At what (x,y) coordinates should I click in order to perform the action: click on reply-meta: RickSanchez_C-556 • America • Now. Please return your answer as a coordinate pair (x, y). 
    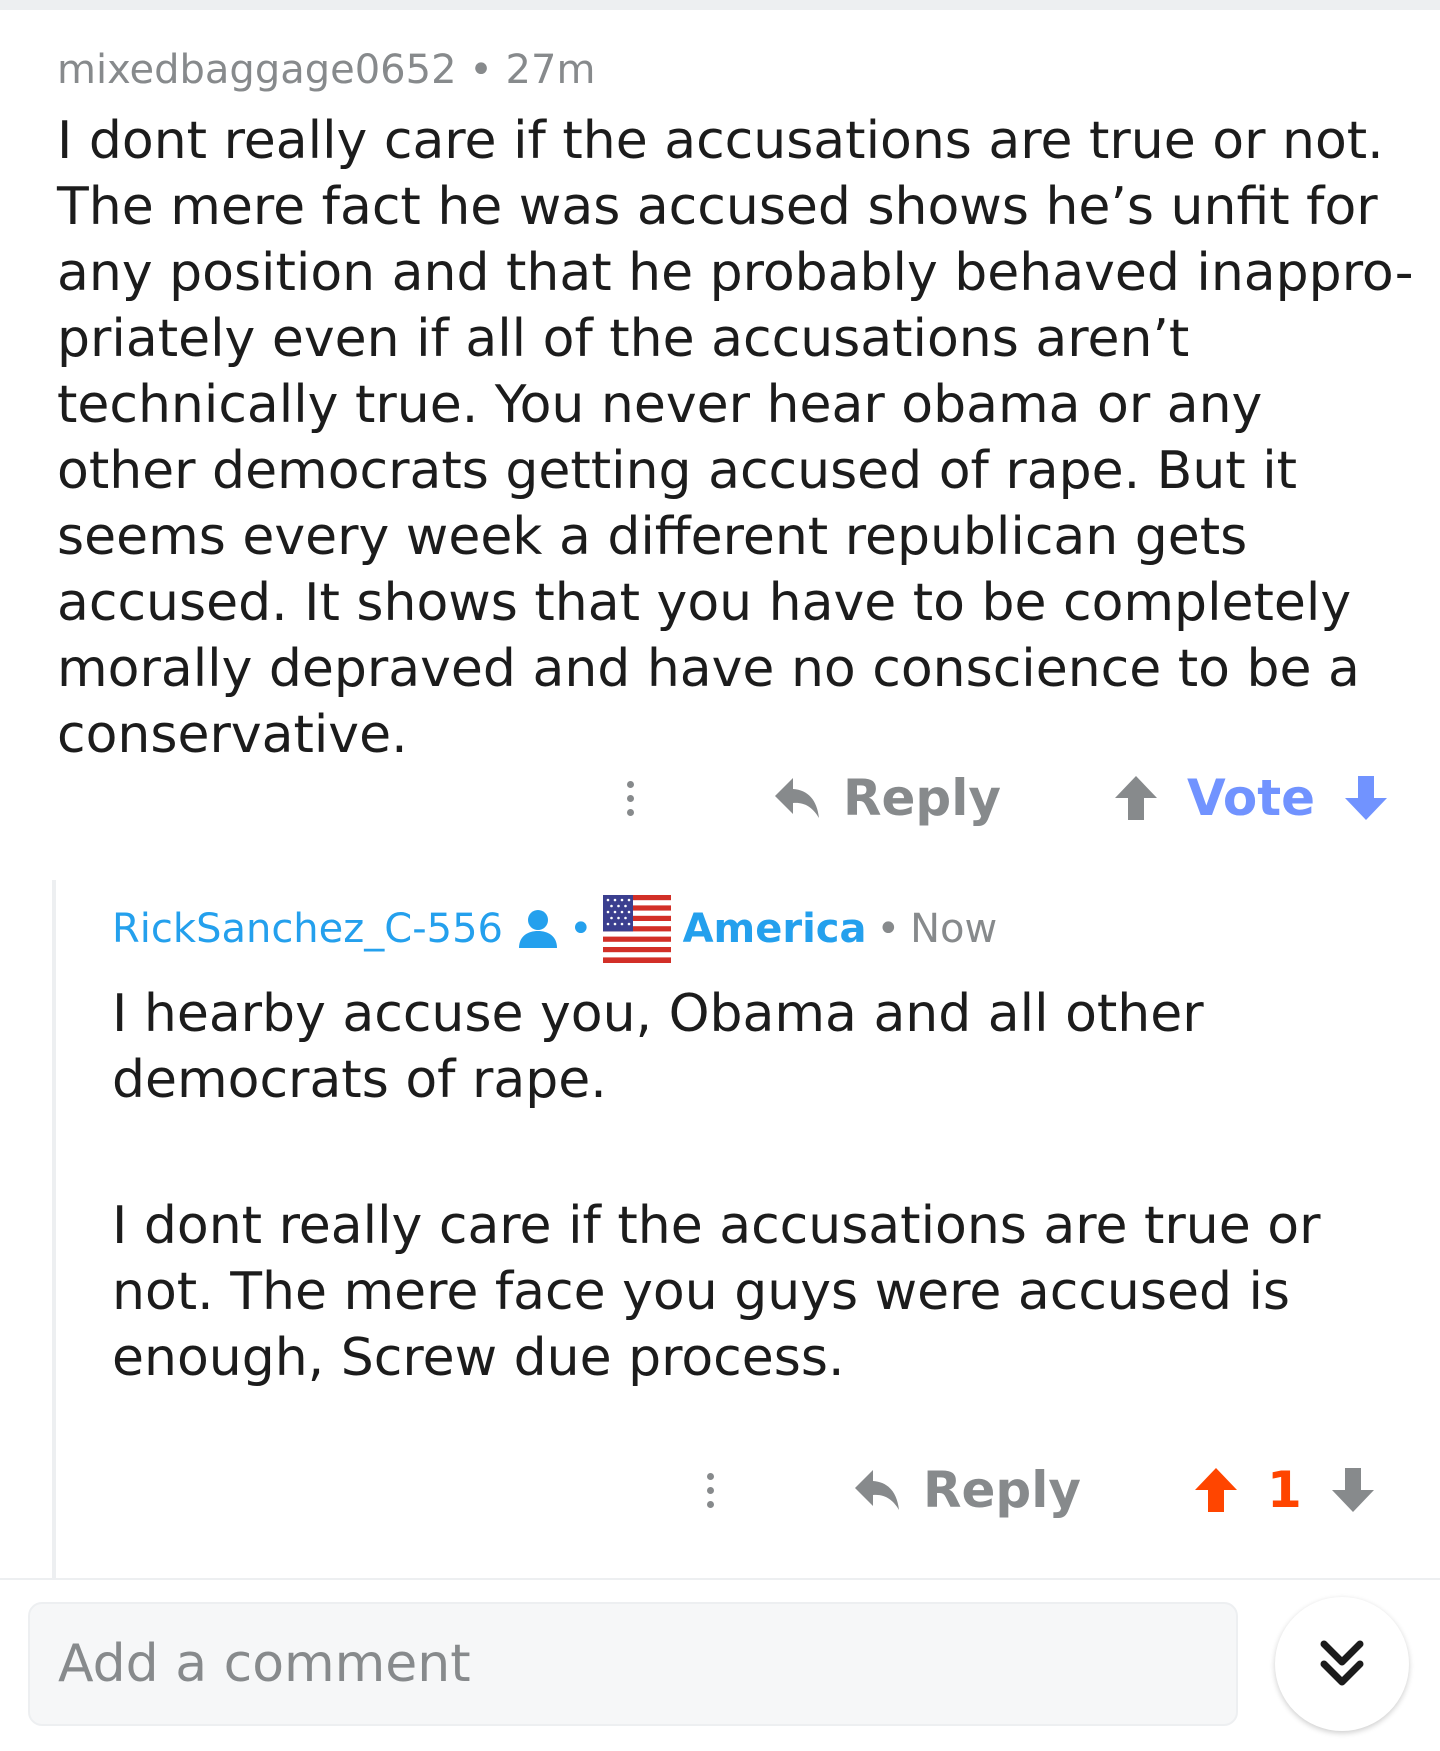
    Looking at the image, I should click on (762, 929).